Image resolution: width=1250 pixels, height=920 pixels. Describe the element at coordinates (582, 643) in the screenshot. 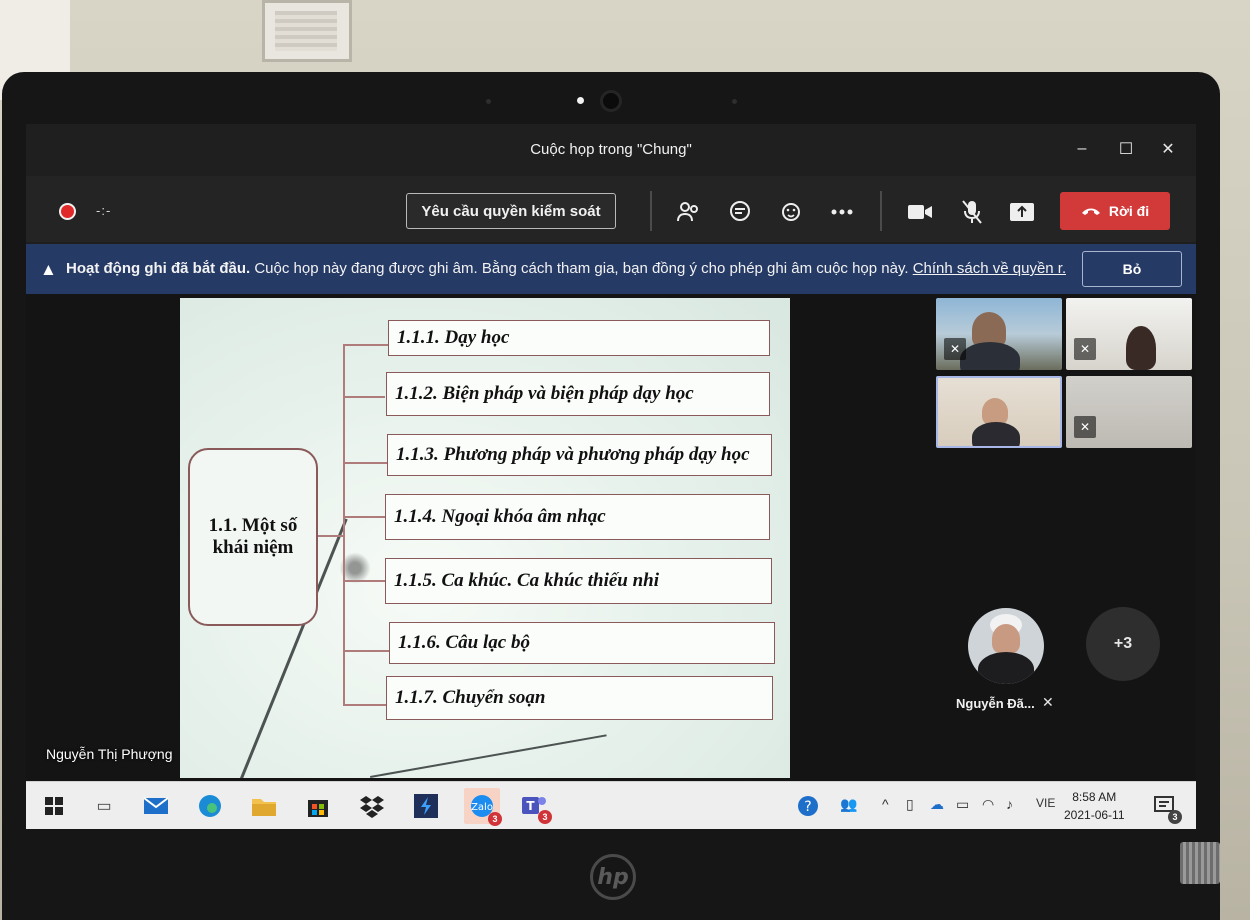

I see `concept-item: 1.1.6. Câu lạc bộ` at that location.